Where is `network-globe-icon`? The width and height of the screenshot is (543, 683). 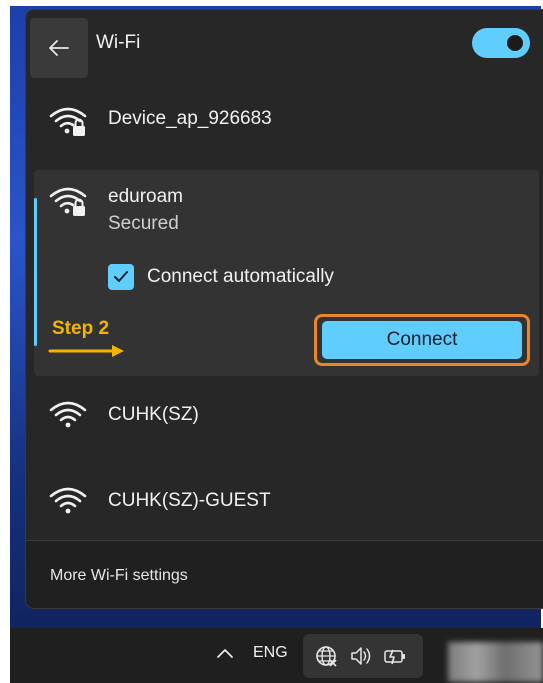 network-globe-icon is located at coordinates (326, 656).